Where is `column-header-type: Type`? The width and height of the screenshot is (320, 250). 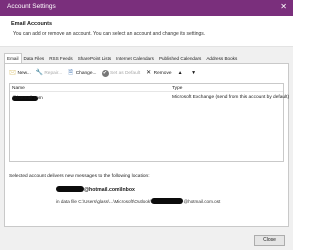 column-header-type: Type is located at coordinates (177, 88).